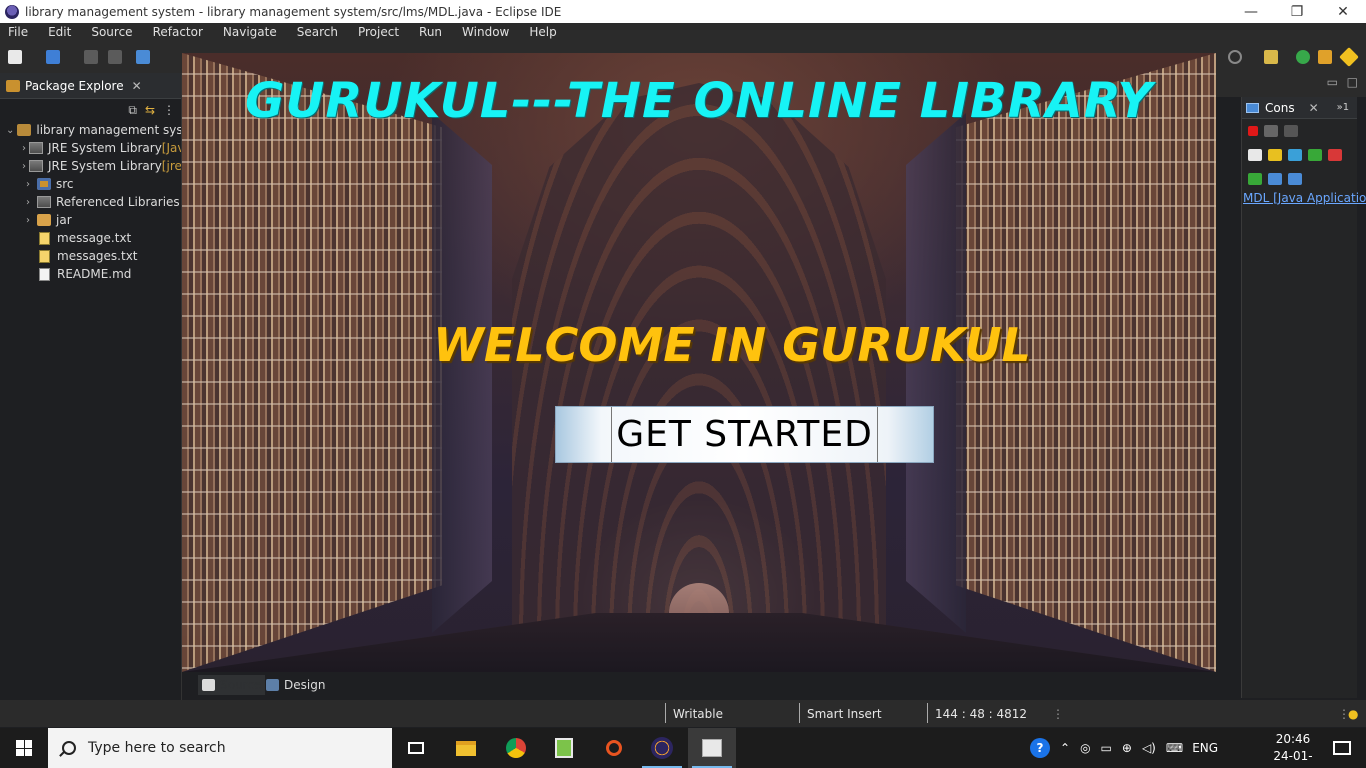  What do you see at coordinates (1253, 131) in the screenshot?
I see `terminate-icon` at bounding box center [1253, 131].